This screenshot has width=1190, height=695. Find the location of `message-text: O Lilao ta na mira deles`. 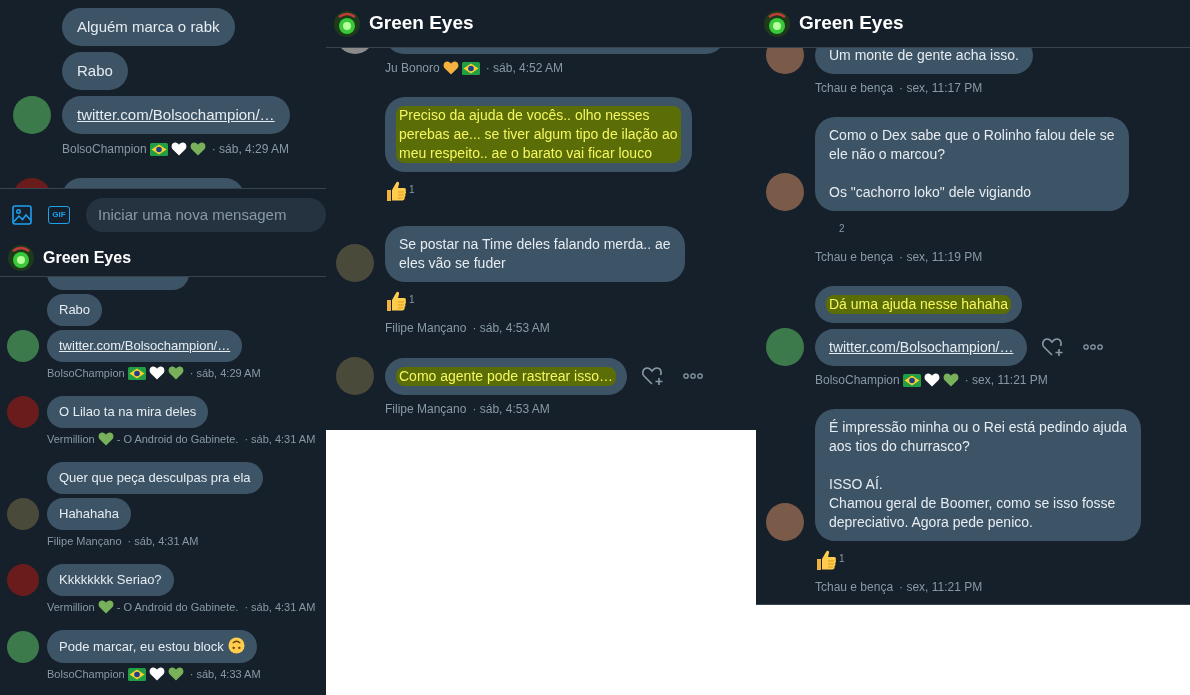

message-text: O Lilao ta na mira deles is located at coordinates (128, 412).